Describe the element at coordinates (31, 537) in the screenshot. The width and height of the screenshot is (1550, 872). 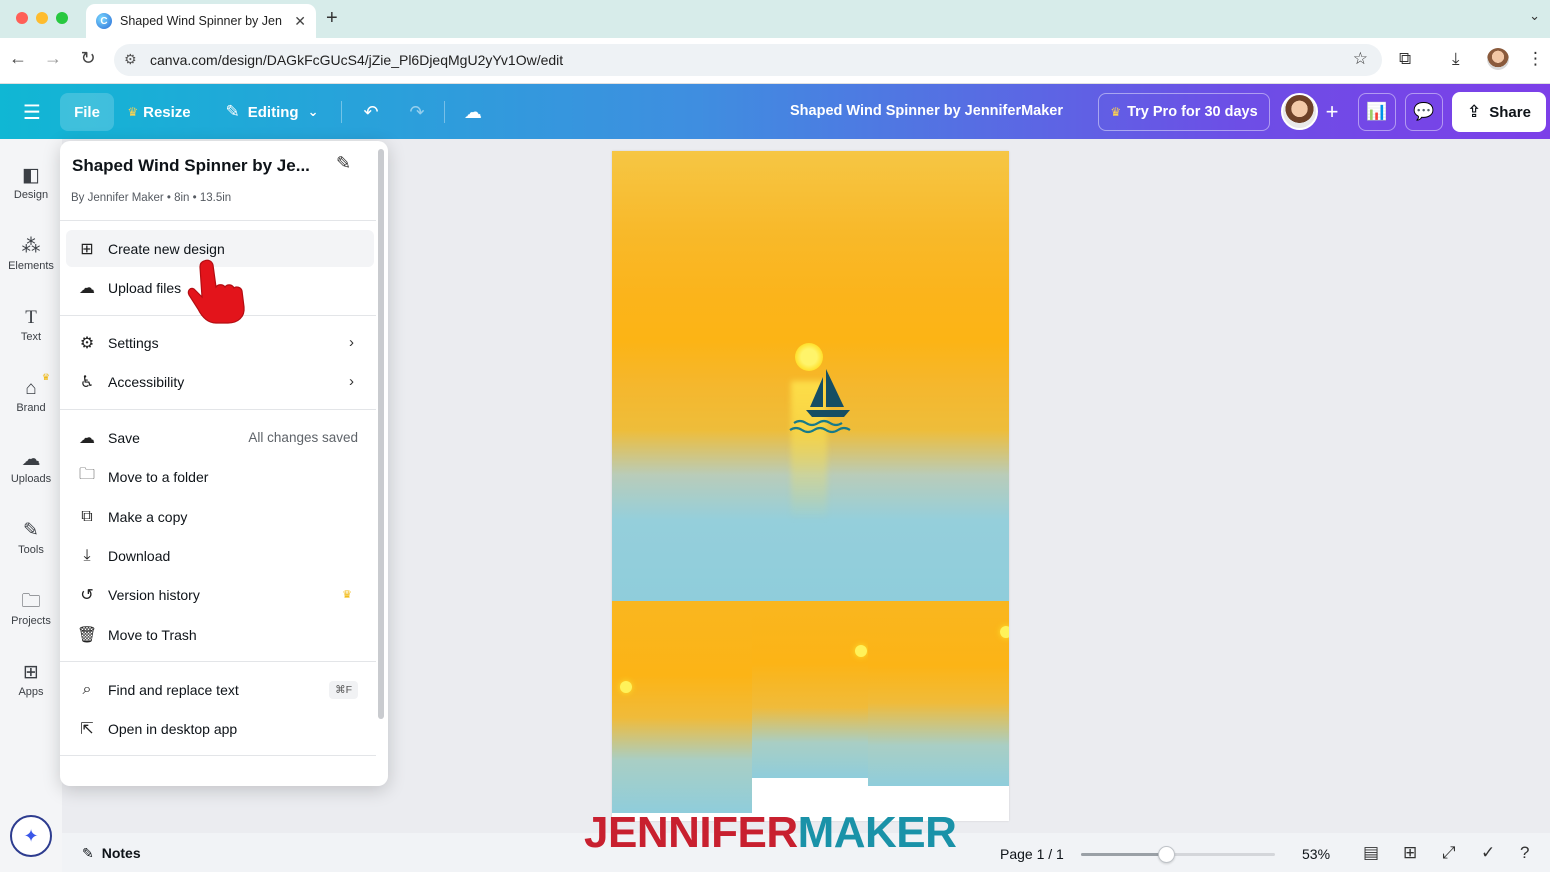
I see `rail-item-tools: ✎ Tools` at that location.